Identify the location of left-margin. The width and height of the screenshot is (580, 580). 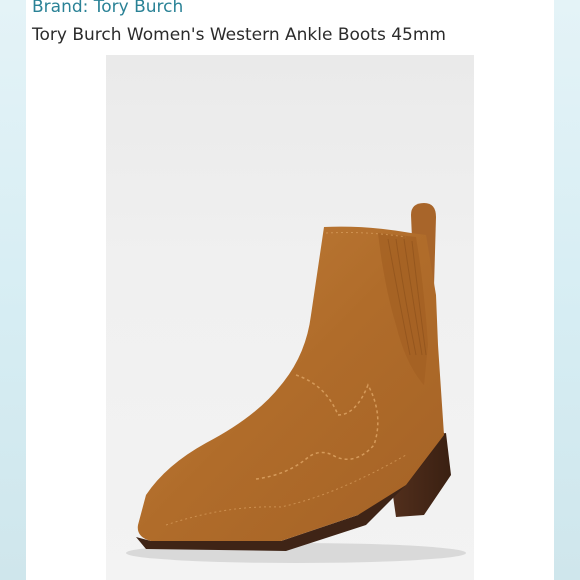
(13, 290).